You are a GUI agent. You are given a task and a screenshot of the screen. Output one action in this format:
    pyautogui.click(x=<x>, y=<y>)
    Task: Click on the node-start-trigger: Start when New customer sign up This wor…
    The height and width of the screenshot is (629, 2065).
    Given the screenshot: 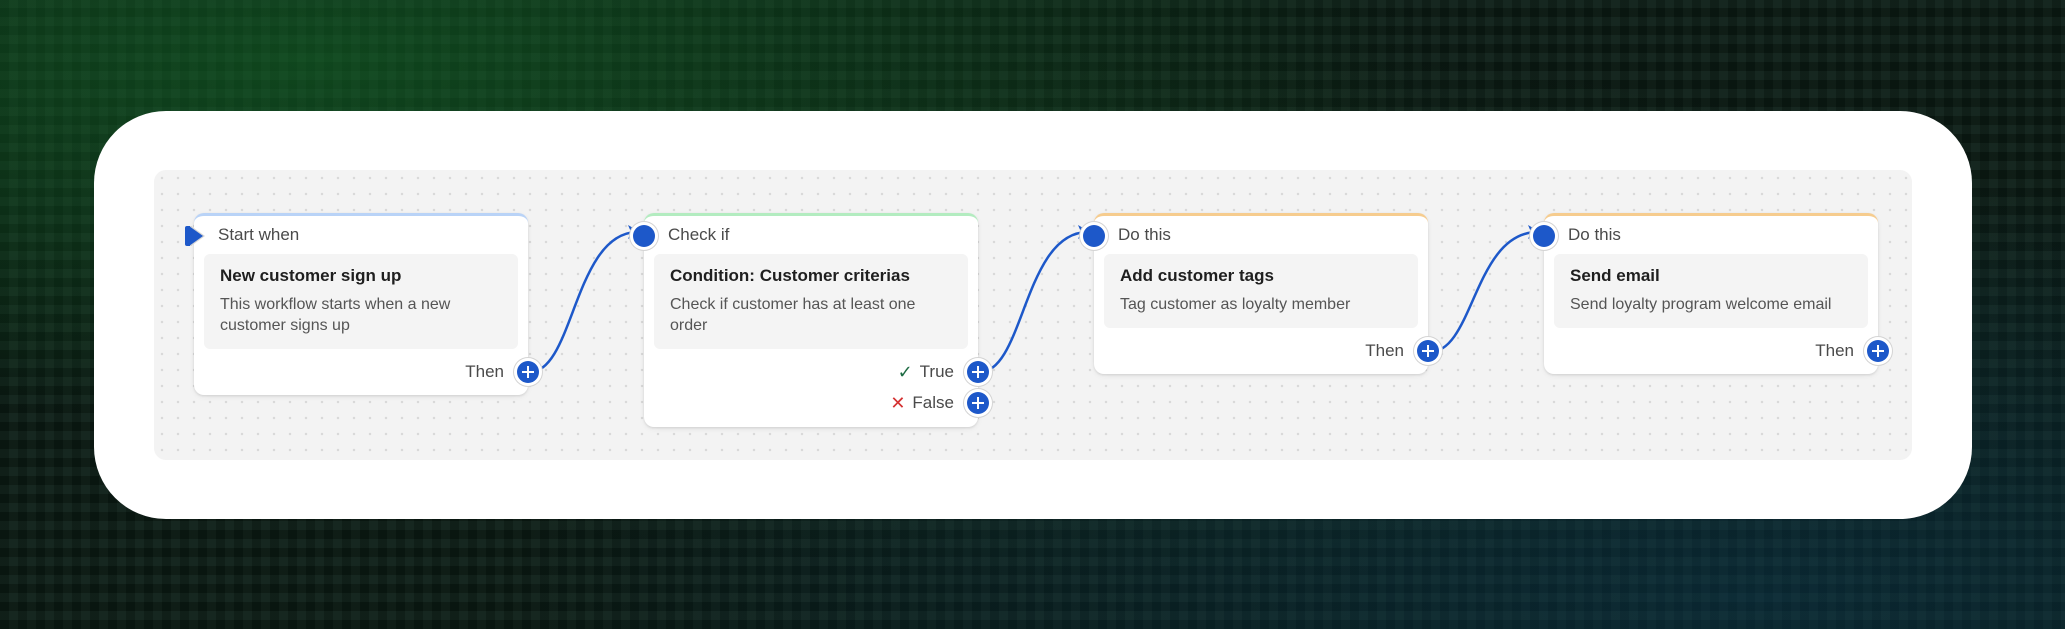 What is the action you would take?
    pyautogui.click(x=362, y=304)
    